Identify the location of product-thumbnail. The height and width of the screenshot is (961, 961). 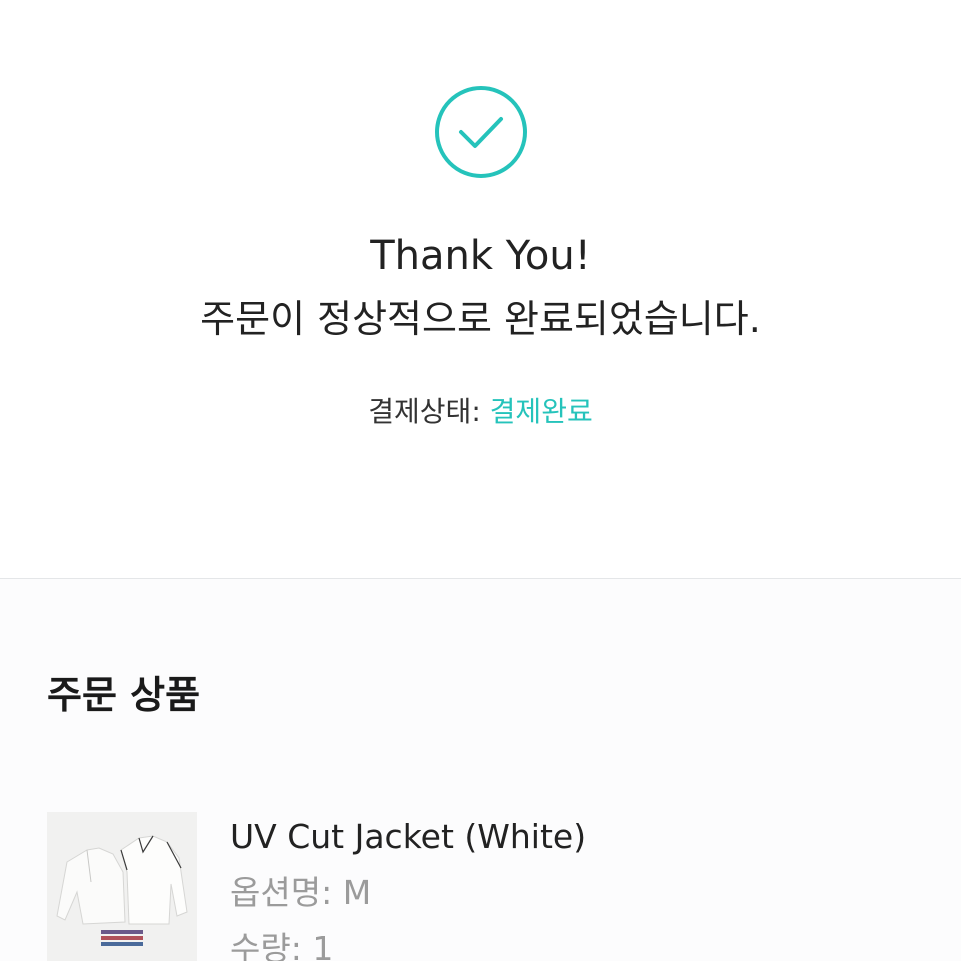
(122, 886).